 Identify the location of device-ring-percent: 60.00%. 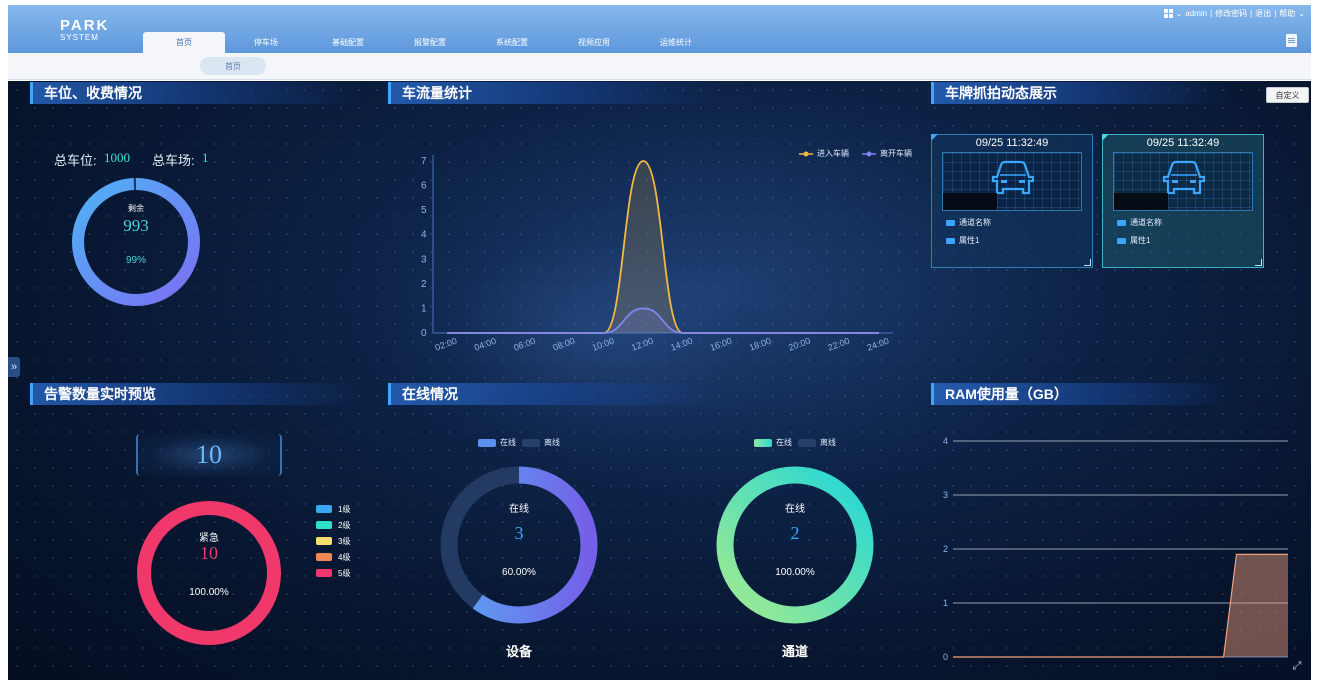
(519, 572).